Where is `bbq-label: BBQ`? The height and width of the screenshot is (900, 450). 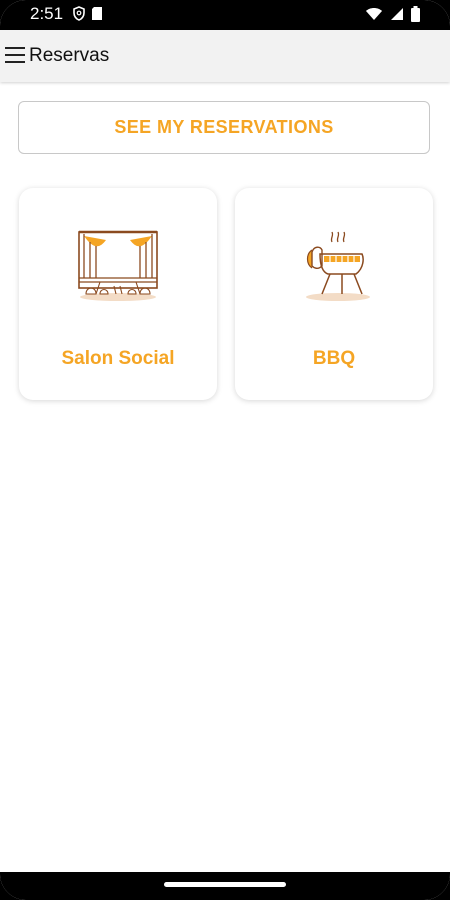 bbq-label: BBQ is located at coordinates (334, 358).